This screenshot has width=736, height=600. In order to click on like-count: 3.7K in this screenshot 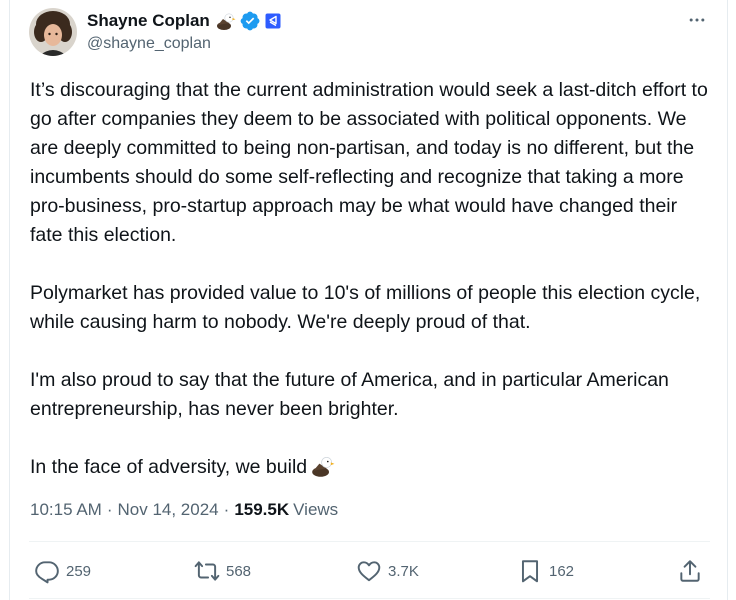, I will do `click(403, 571)`.